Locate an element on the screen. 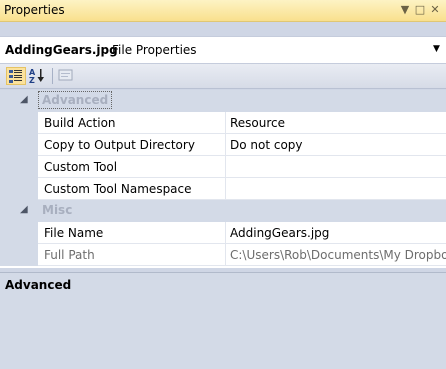 Image resolution: width=446 pixels, height=369 pixels. properties-toolbar: A Z is located at coordinates (223, 76).